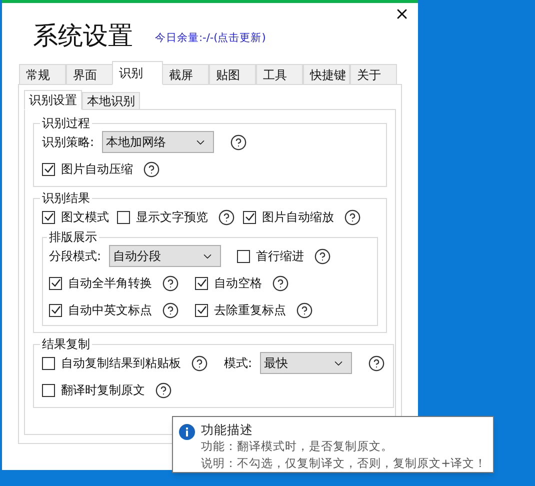 Image resolution: width=535 pixels, height=486 pixels. I want to click on checkbox-label: 自动中英文标点, so click(110, 310).